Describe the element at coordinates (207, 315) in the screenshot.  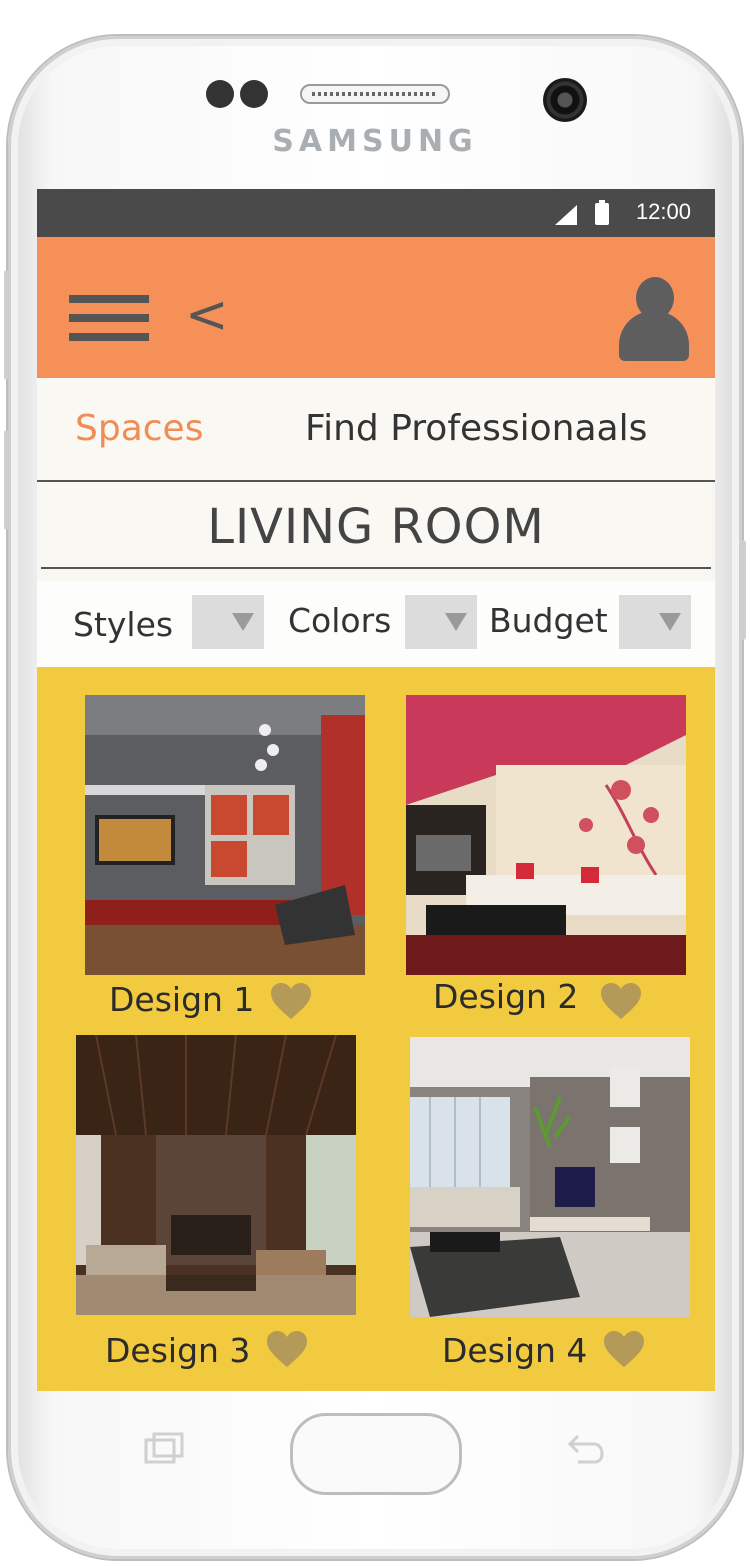
I see `back-chevron-icon: <` at that location.